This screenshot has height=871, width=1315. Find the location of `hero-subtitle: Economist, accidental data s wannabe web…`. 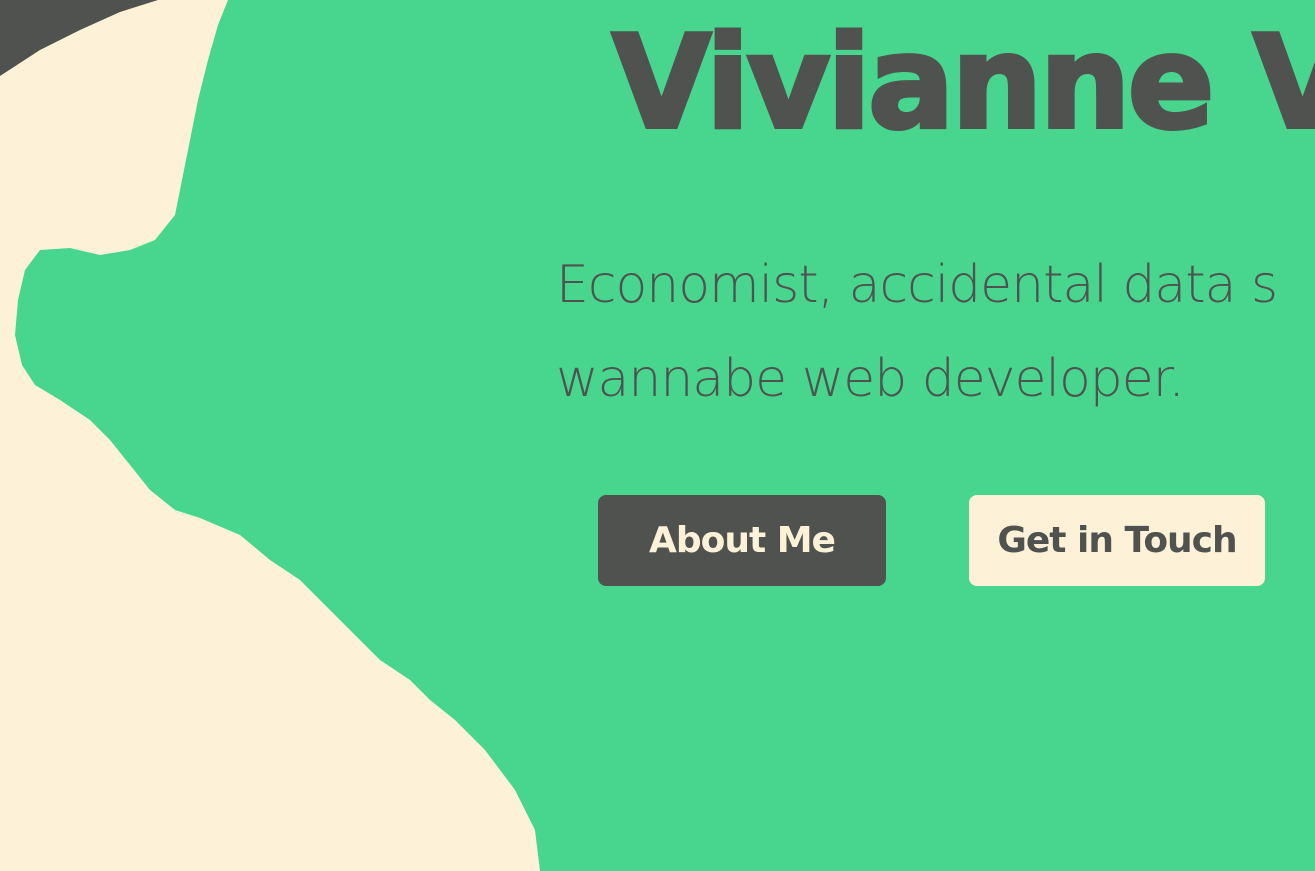

hero-subtitle: Economist, accidental data s wannabe web… is located at coordinates (917, 332).